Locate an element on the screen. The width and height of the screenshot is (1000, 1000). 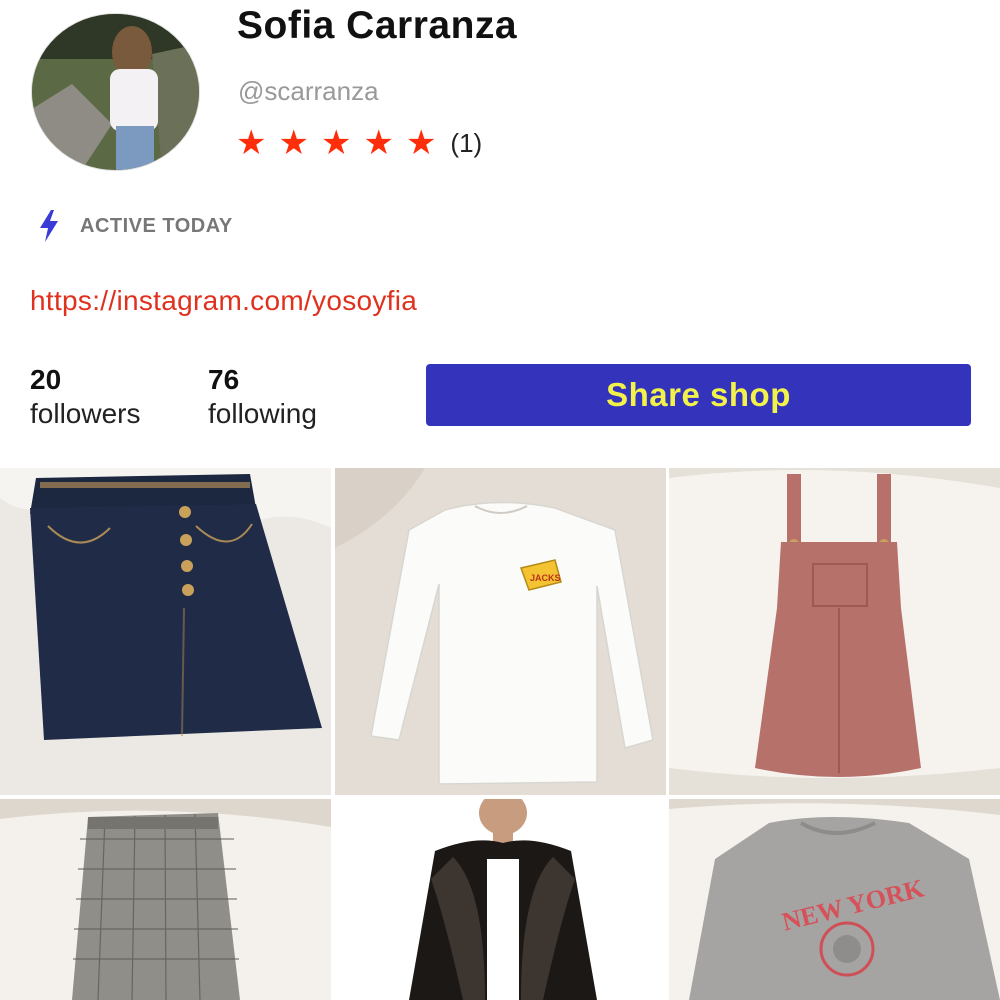
listing-tile-white-longsleeve: JACKS is located at coordinates (500, 631).